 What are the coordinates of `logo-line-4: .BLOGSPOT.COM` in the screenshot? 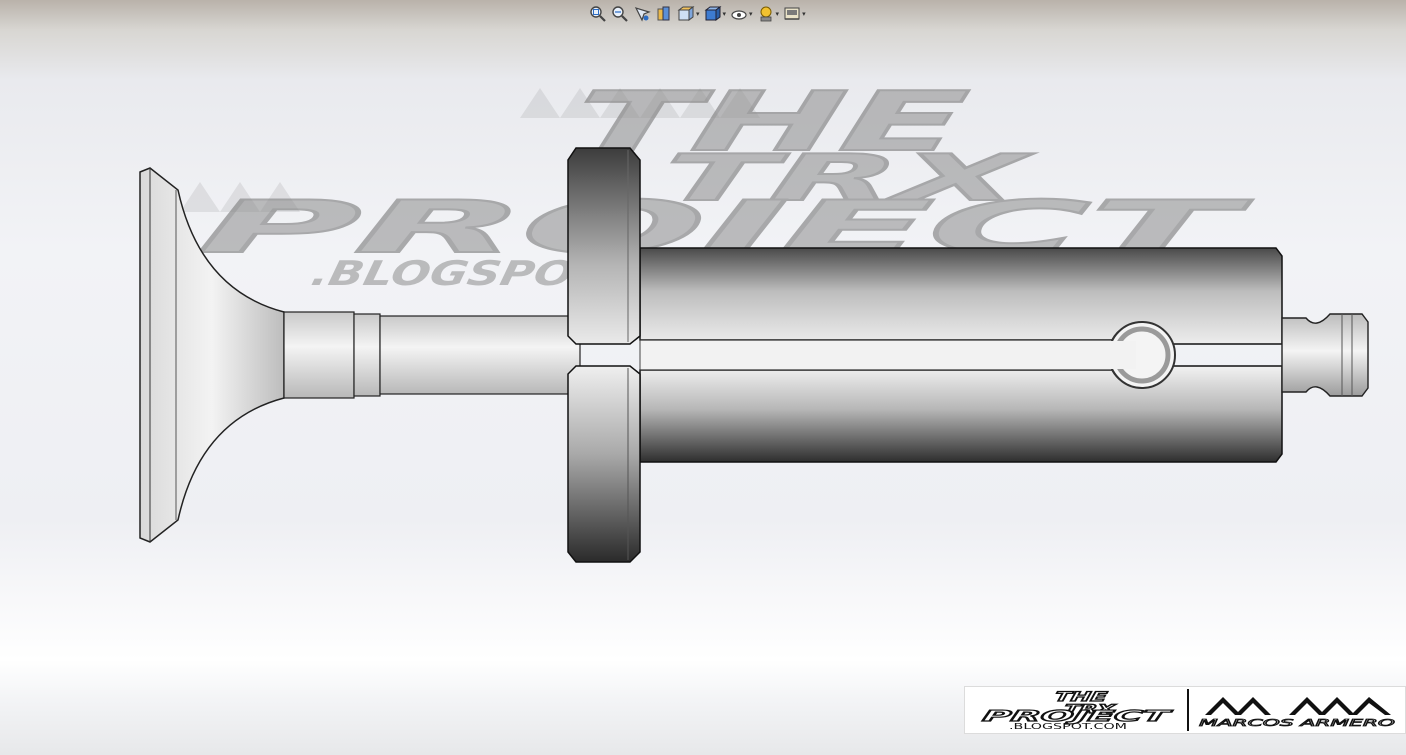 It's located at (1068, 726).